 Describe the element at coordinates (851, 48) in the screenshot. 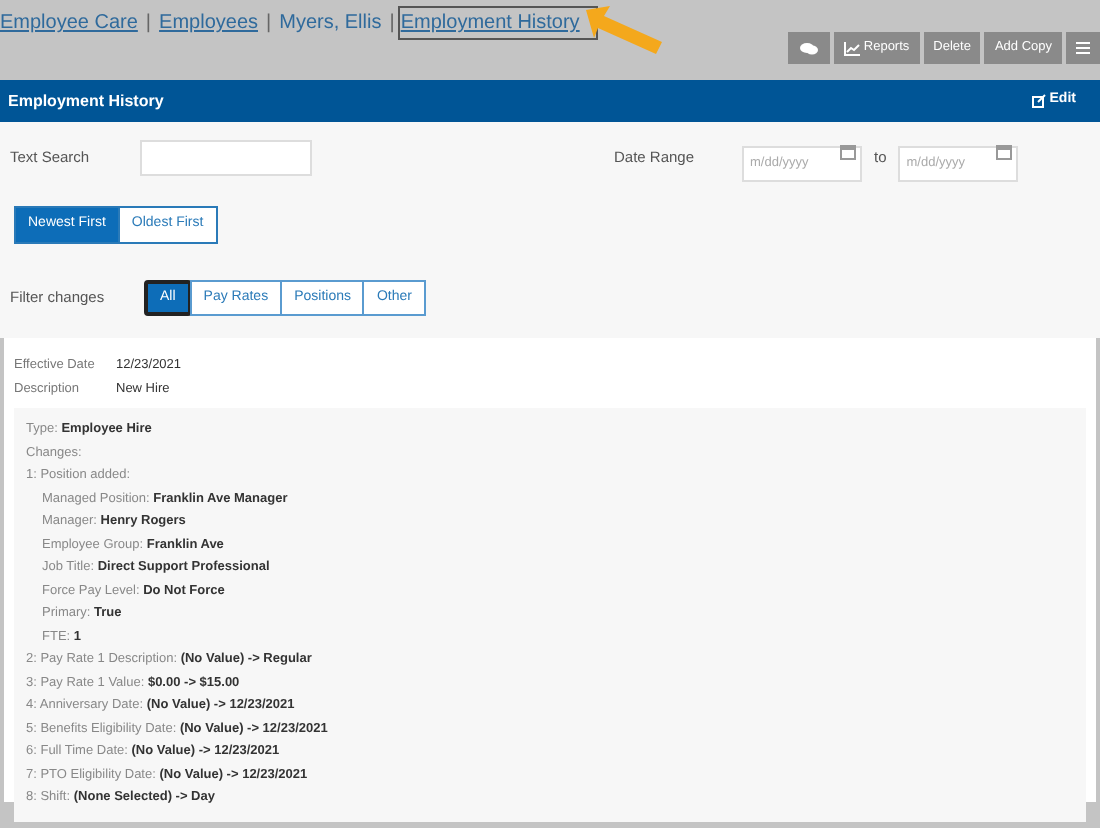

I see `chart-icon` at that location.